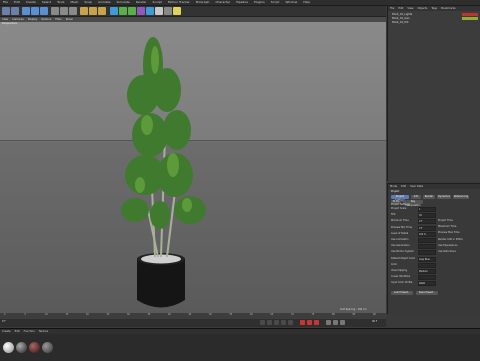 The height and width of the screenshot is (361, 480). Describe the element at coordinates (403, 186) in the screenshot. I see `attribute-menu-edit: Edit` at that location.